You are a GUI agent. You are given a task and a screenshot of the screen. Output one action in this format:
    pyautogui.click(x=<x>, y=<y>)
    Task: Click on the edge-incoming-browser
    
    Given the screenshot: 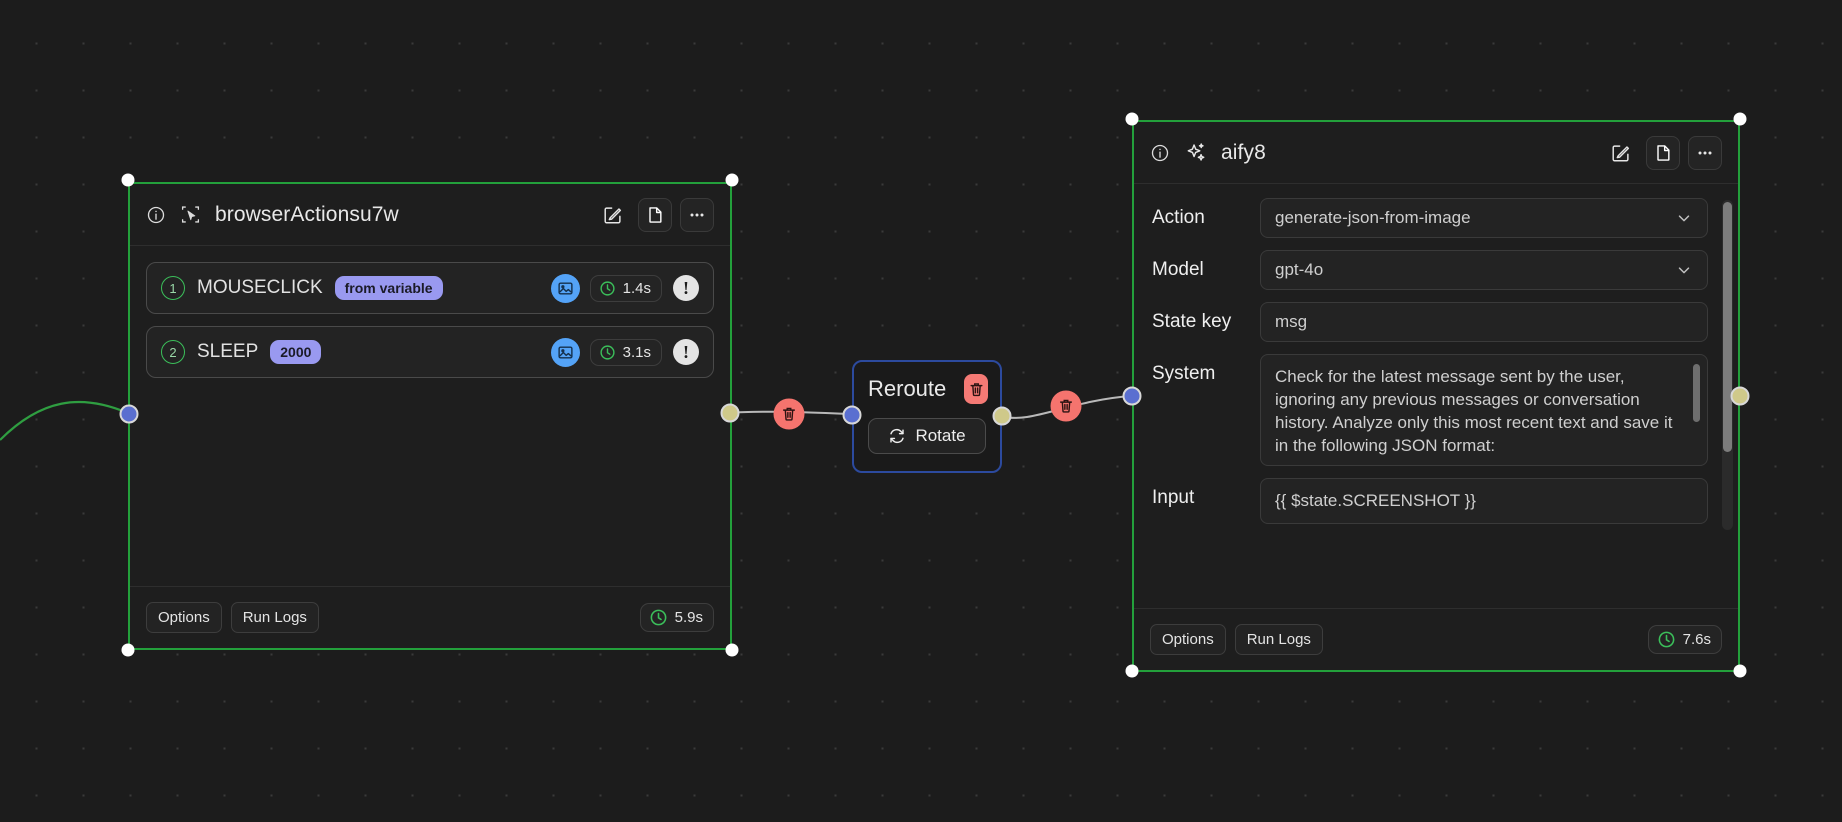 What is the action you would take?
    pyautogui.click(x=65, y=420)
    